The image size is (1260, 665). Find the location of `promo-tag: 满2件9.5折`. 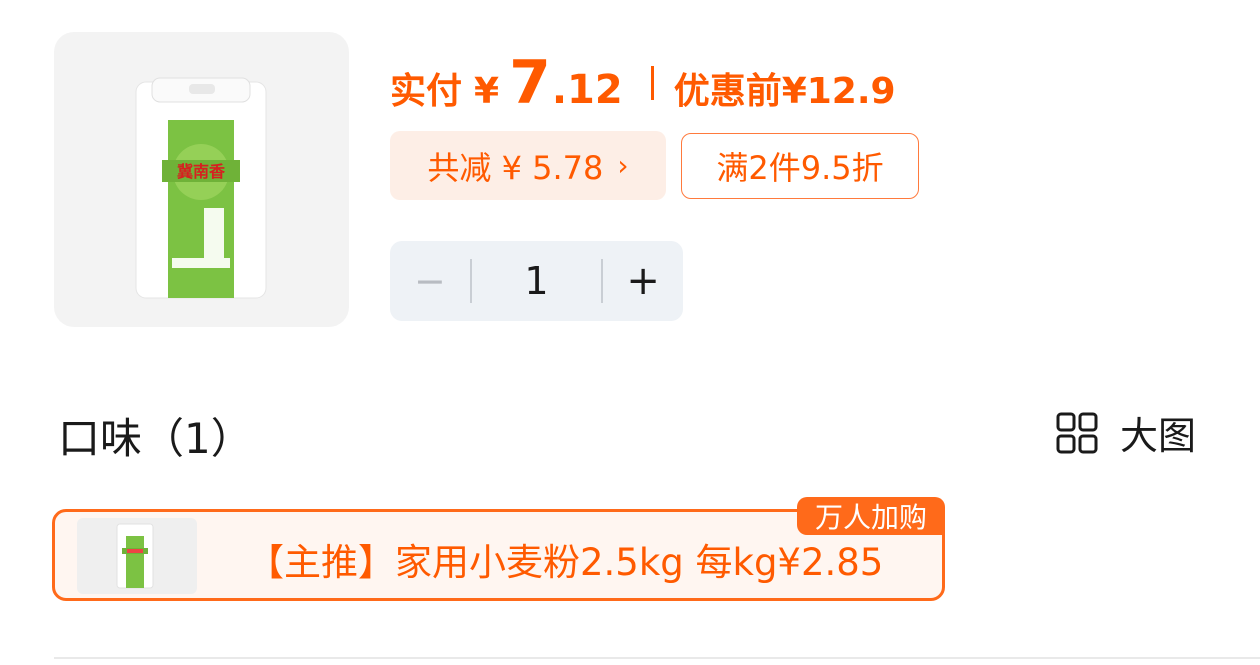

promo-tag: 满2件9.5折 is located at coordinates (800, 166).